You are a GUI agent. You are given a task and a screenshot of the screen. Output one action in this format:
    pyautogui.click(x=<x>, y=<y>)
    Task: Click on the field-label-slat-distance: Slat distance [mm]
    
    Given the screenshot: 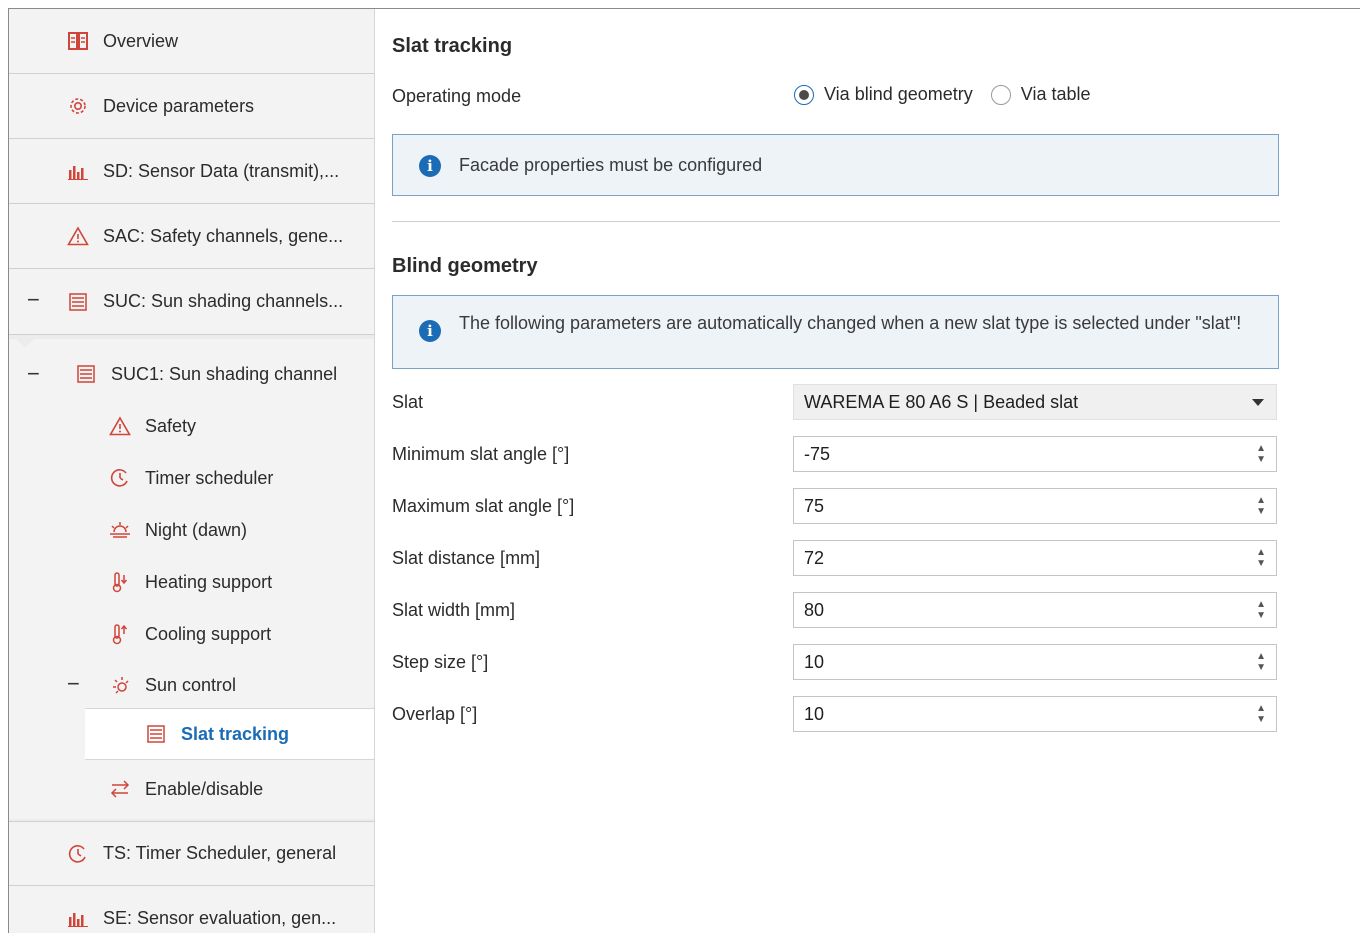 What is the action you would take?
    pyautogui.click(x=466, y=558)
    